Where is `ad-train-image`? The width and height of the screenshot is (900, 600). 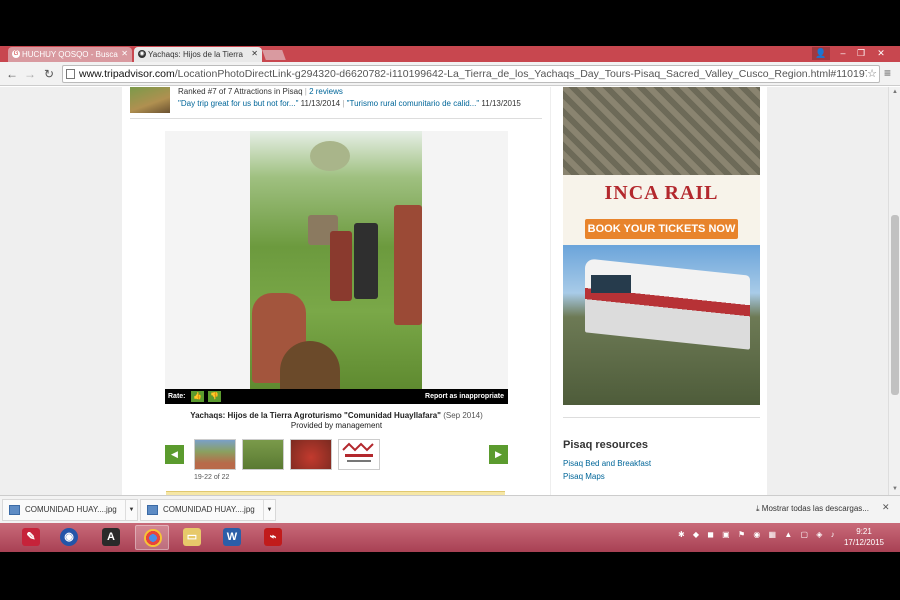
ad-train-image is located at coordinates (661, 325).